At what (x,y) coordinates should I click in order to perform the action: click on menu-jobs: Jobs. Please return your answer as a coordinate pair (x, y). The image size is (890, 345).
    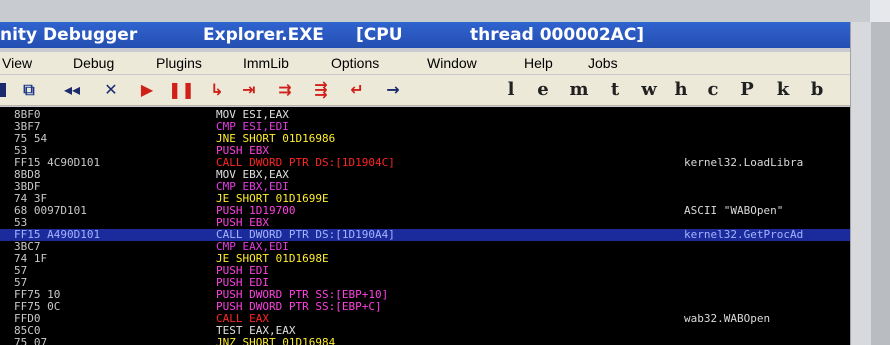
    Looking at the image, I should click on (603, 63).